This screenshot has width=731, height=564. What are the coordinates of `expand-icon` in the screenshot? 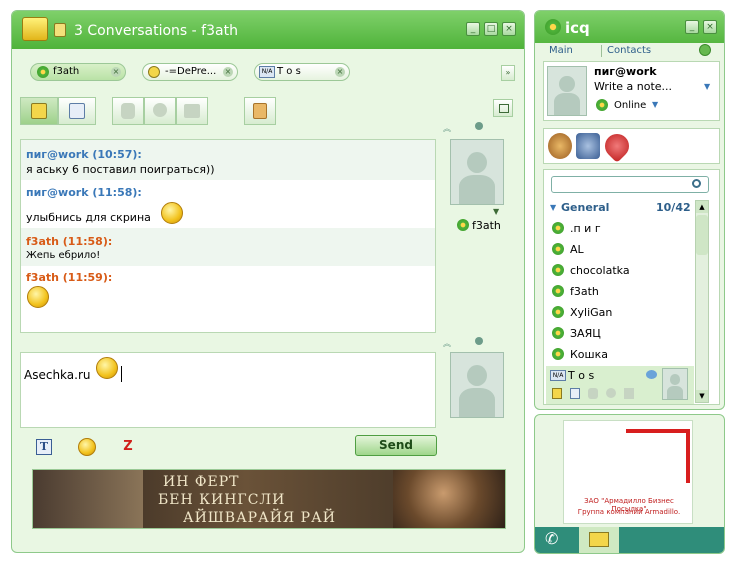 It's located at (504, 108).